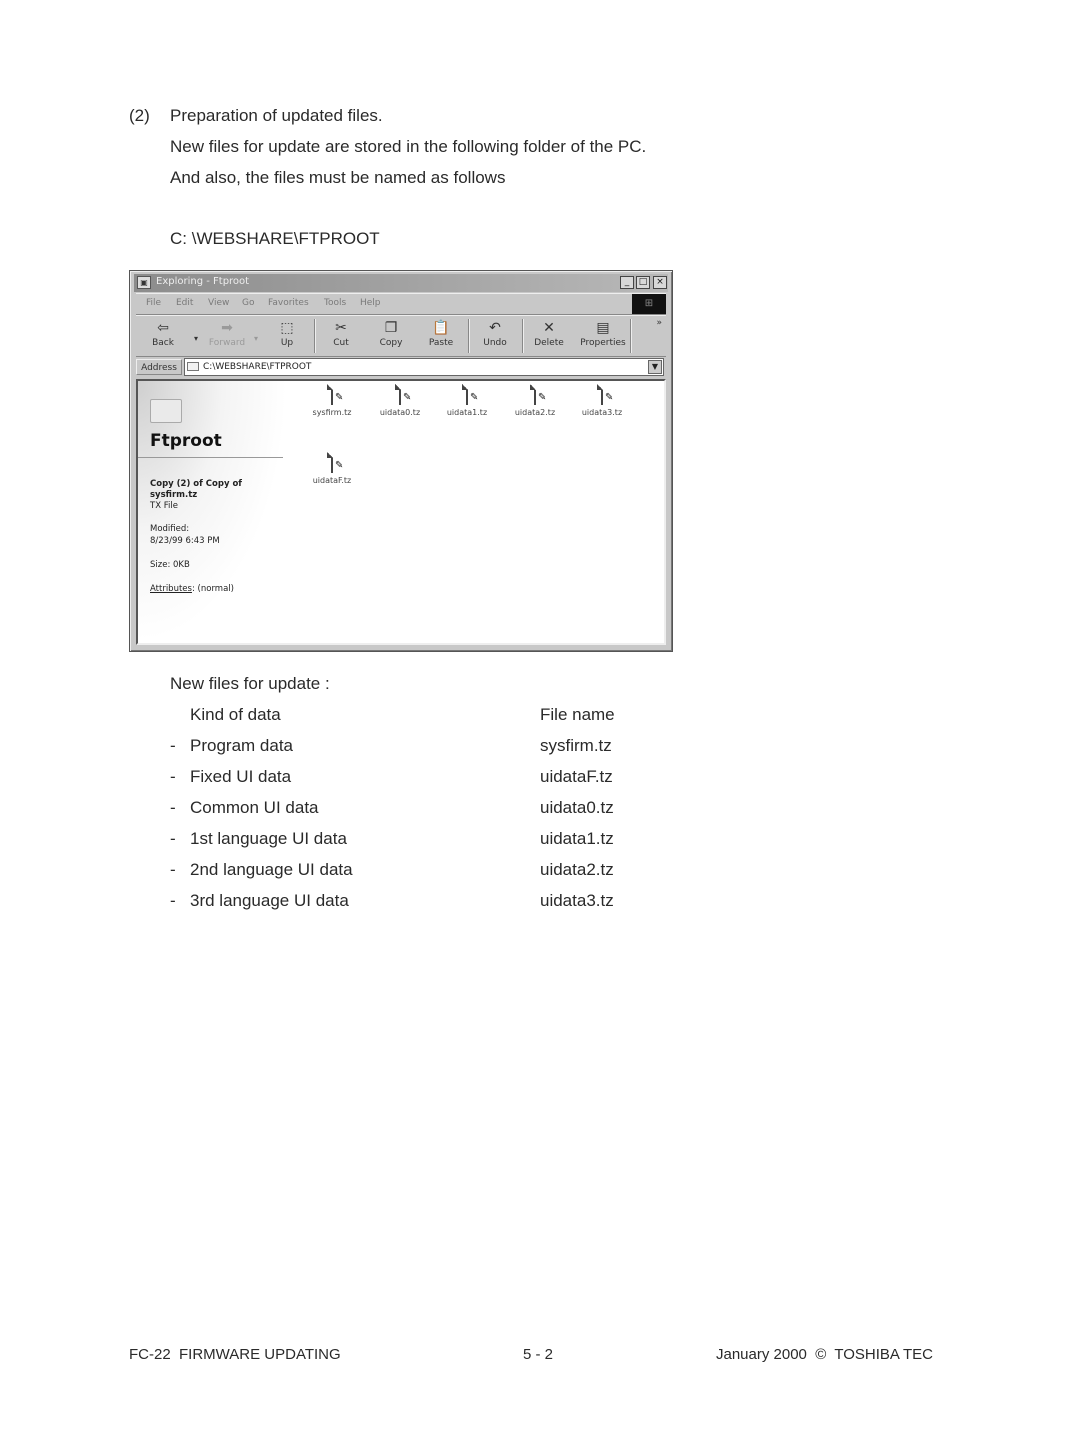 This screenshot has width=1080, height=1439. Describe the element at coordinates (250, 683) in the screenshot. I see `files-intro: New files for update :` at that location.